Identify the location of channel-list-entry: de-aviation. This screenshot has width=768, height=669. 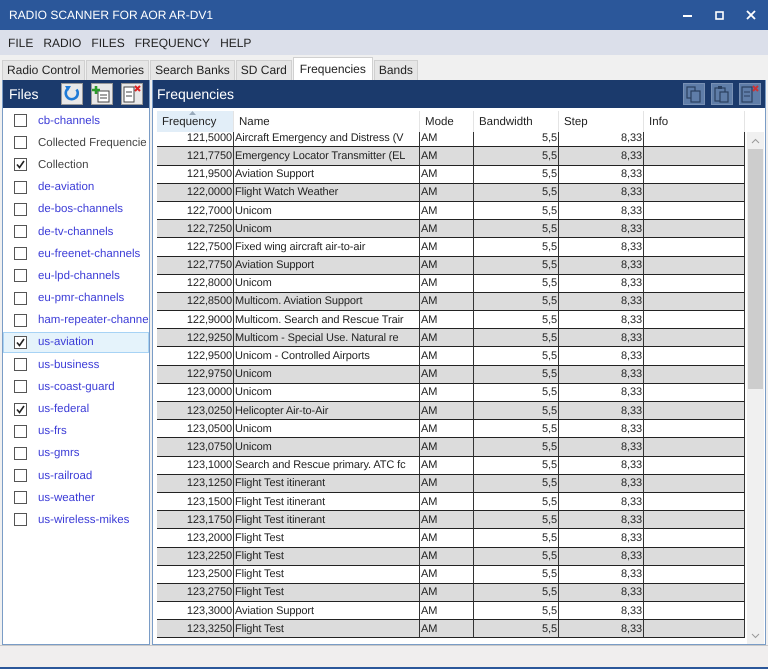
(76, 187).